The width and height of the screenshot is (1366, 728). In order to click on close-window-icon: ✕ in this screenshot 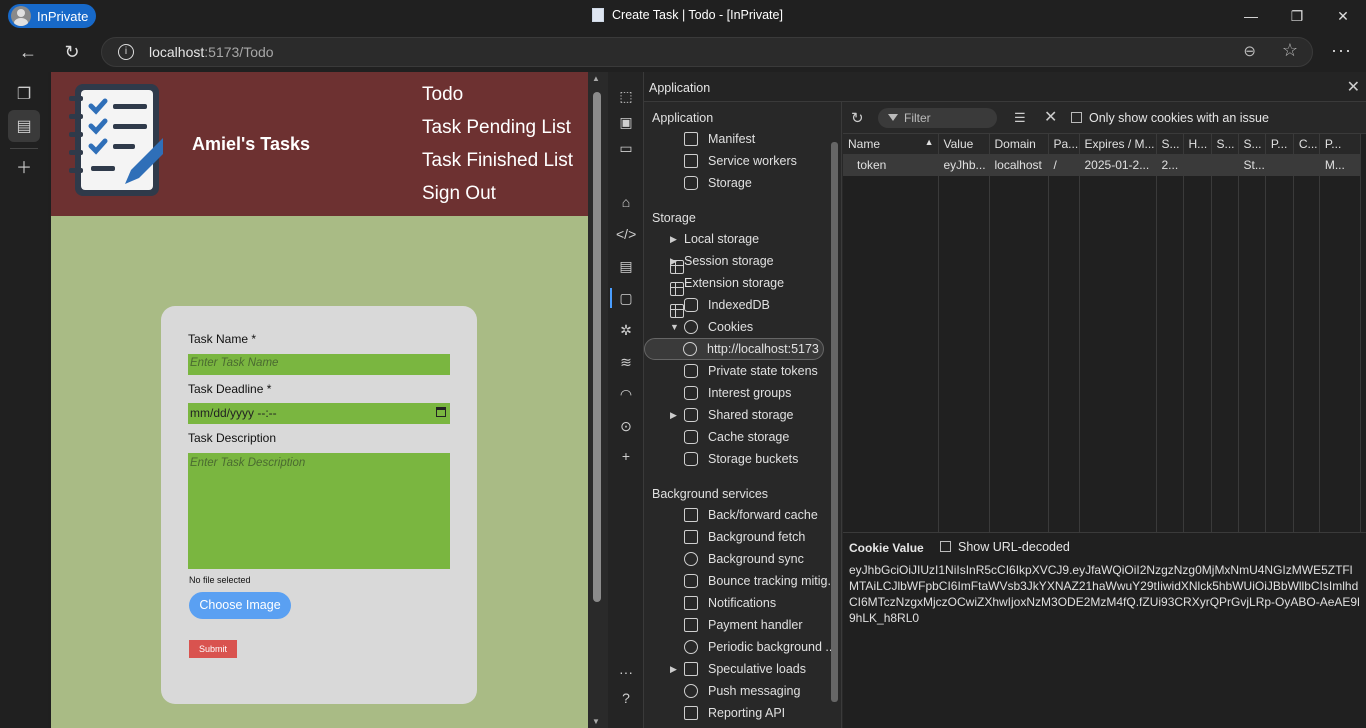, I will do `click(1343, 16)`.